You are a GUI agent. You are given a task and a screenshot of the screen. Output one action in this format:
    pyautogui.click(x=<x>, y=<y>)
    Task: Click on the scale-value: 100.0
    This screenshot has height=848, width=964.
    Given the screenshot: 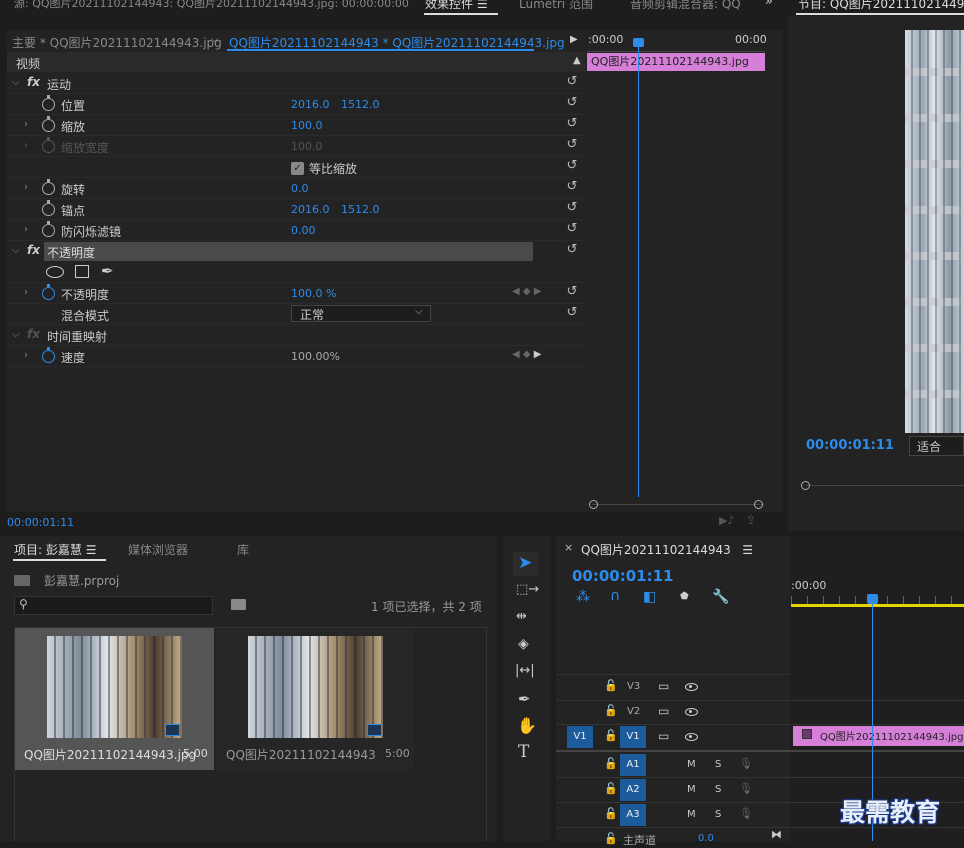 What is the action you would take?
    pyautogui.click(x=307, y=125)
    